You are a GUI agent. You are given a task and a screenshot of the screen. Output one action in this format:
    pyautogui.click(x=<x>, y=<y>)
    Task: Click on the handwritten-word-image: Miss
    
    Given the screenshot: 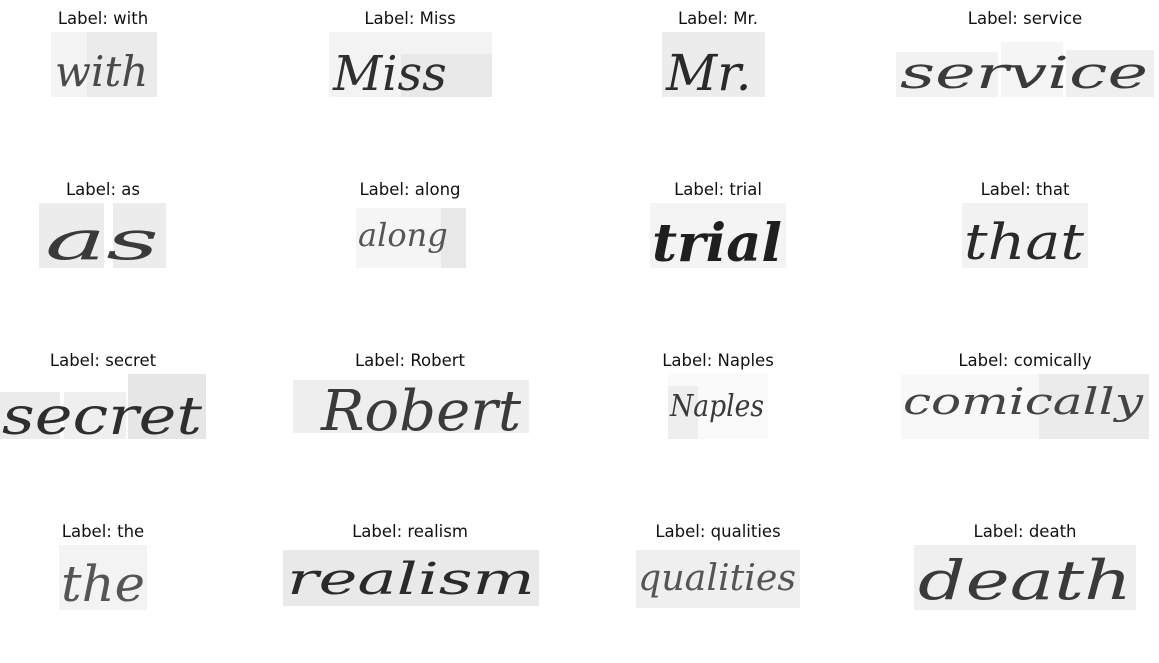 What is the action you would take?
    pyautogui.click(x=410, y=64)
    